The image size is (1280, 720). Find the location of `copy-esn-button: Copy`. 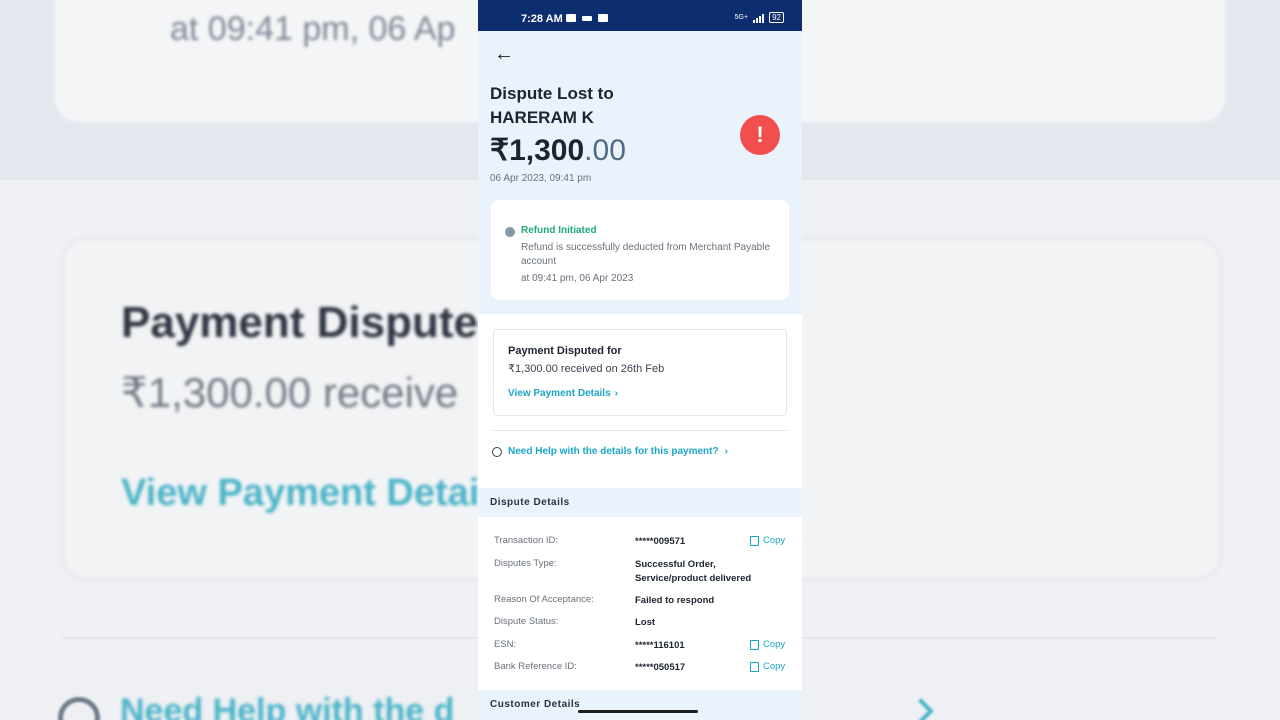

copy-esn-button: Copy is located at coordinates (767, 644).